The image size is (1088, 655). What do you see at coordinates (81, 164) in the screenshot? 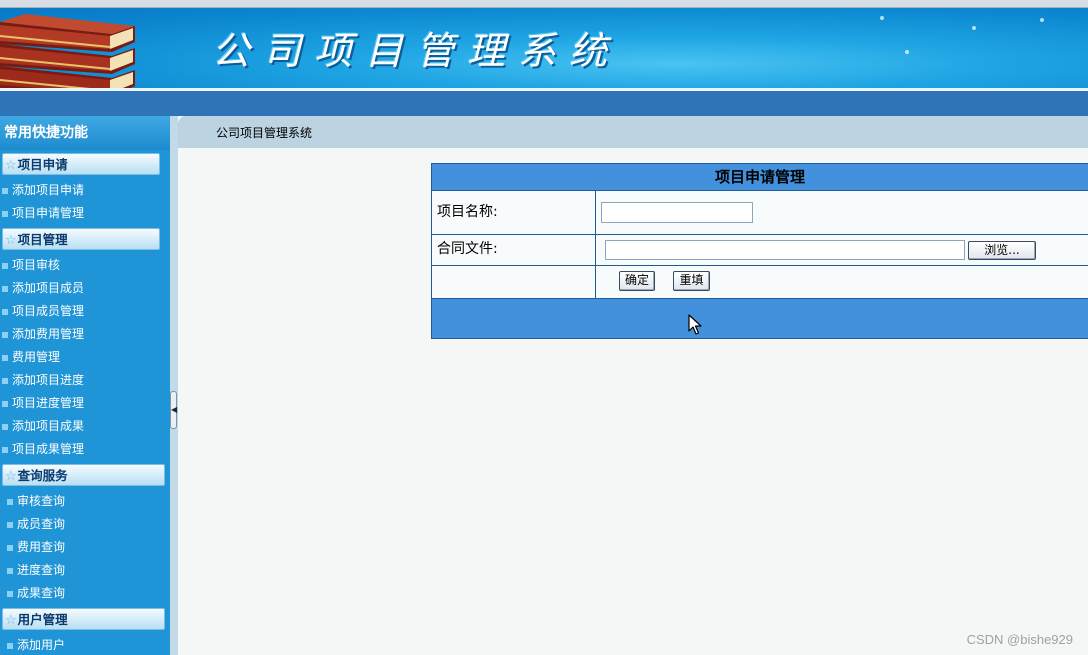
I see `sidebar-group-project-apply: ☆项目申请` at bounding box center [81, 164].